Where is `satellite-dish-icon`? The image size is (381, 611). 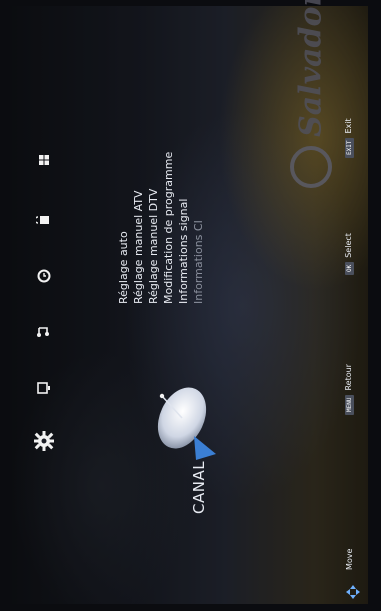
satellite-dish-icon is located at coordinates (186, 424).